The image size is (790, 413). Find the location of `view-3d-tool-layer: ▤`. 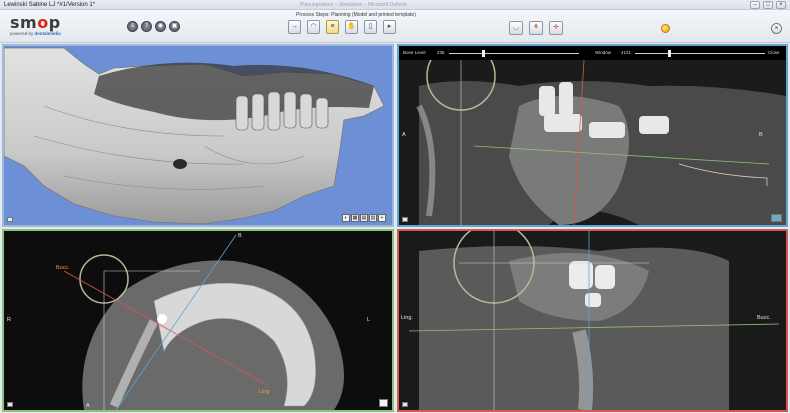

view-3d-tool-layer: ▤ is located at coordinates (364, 218).